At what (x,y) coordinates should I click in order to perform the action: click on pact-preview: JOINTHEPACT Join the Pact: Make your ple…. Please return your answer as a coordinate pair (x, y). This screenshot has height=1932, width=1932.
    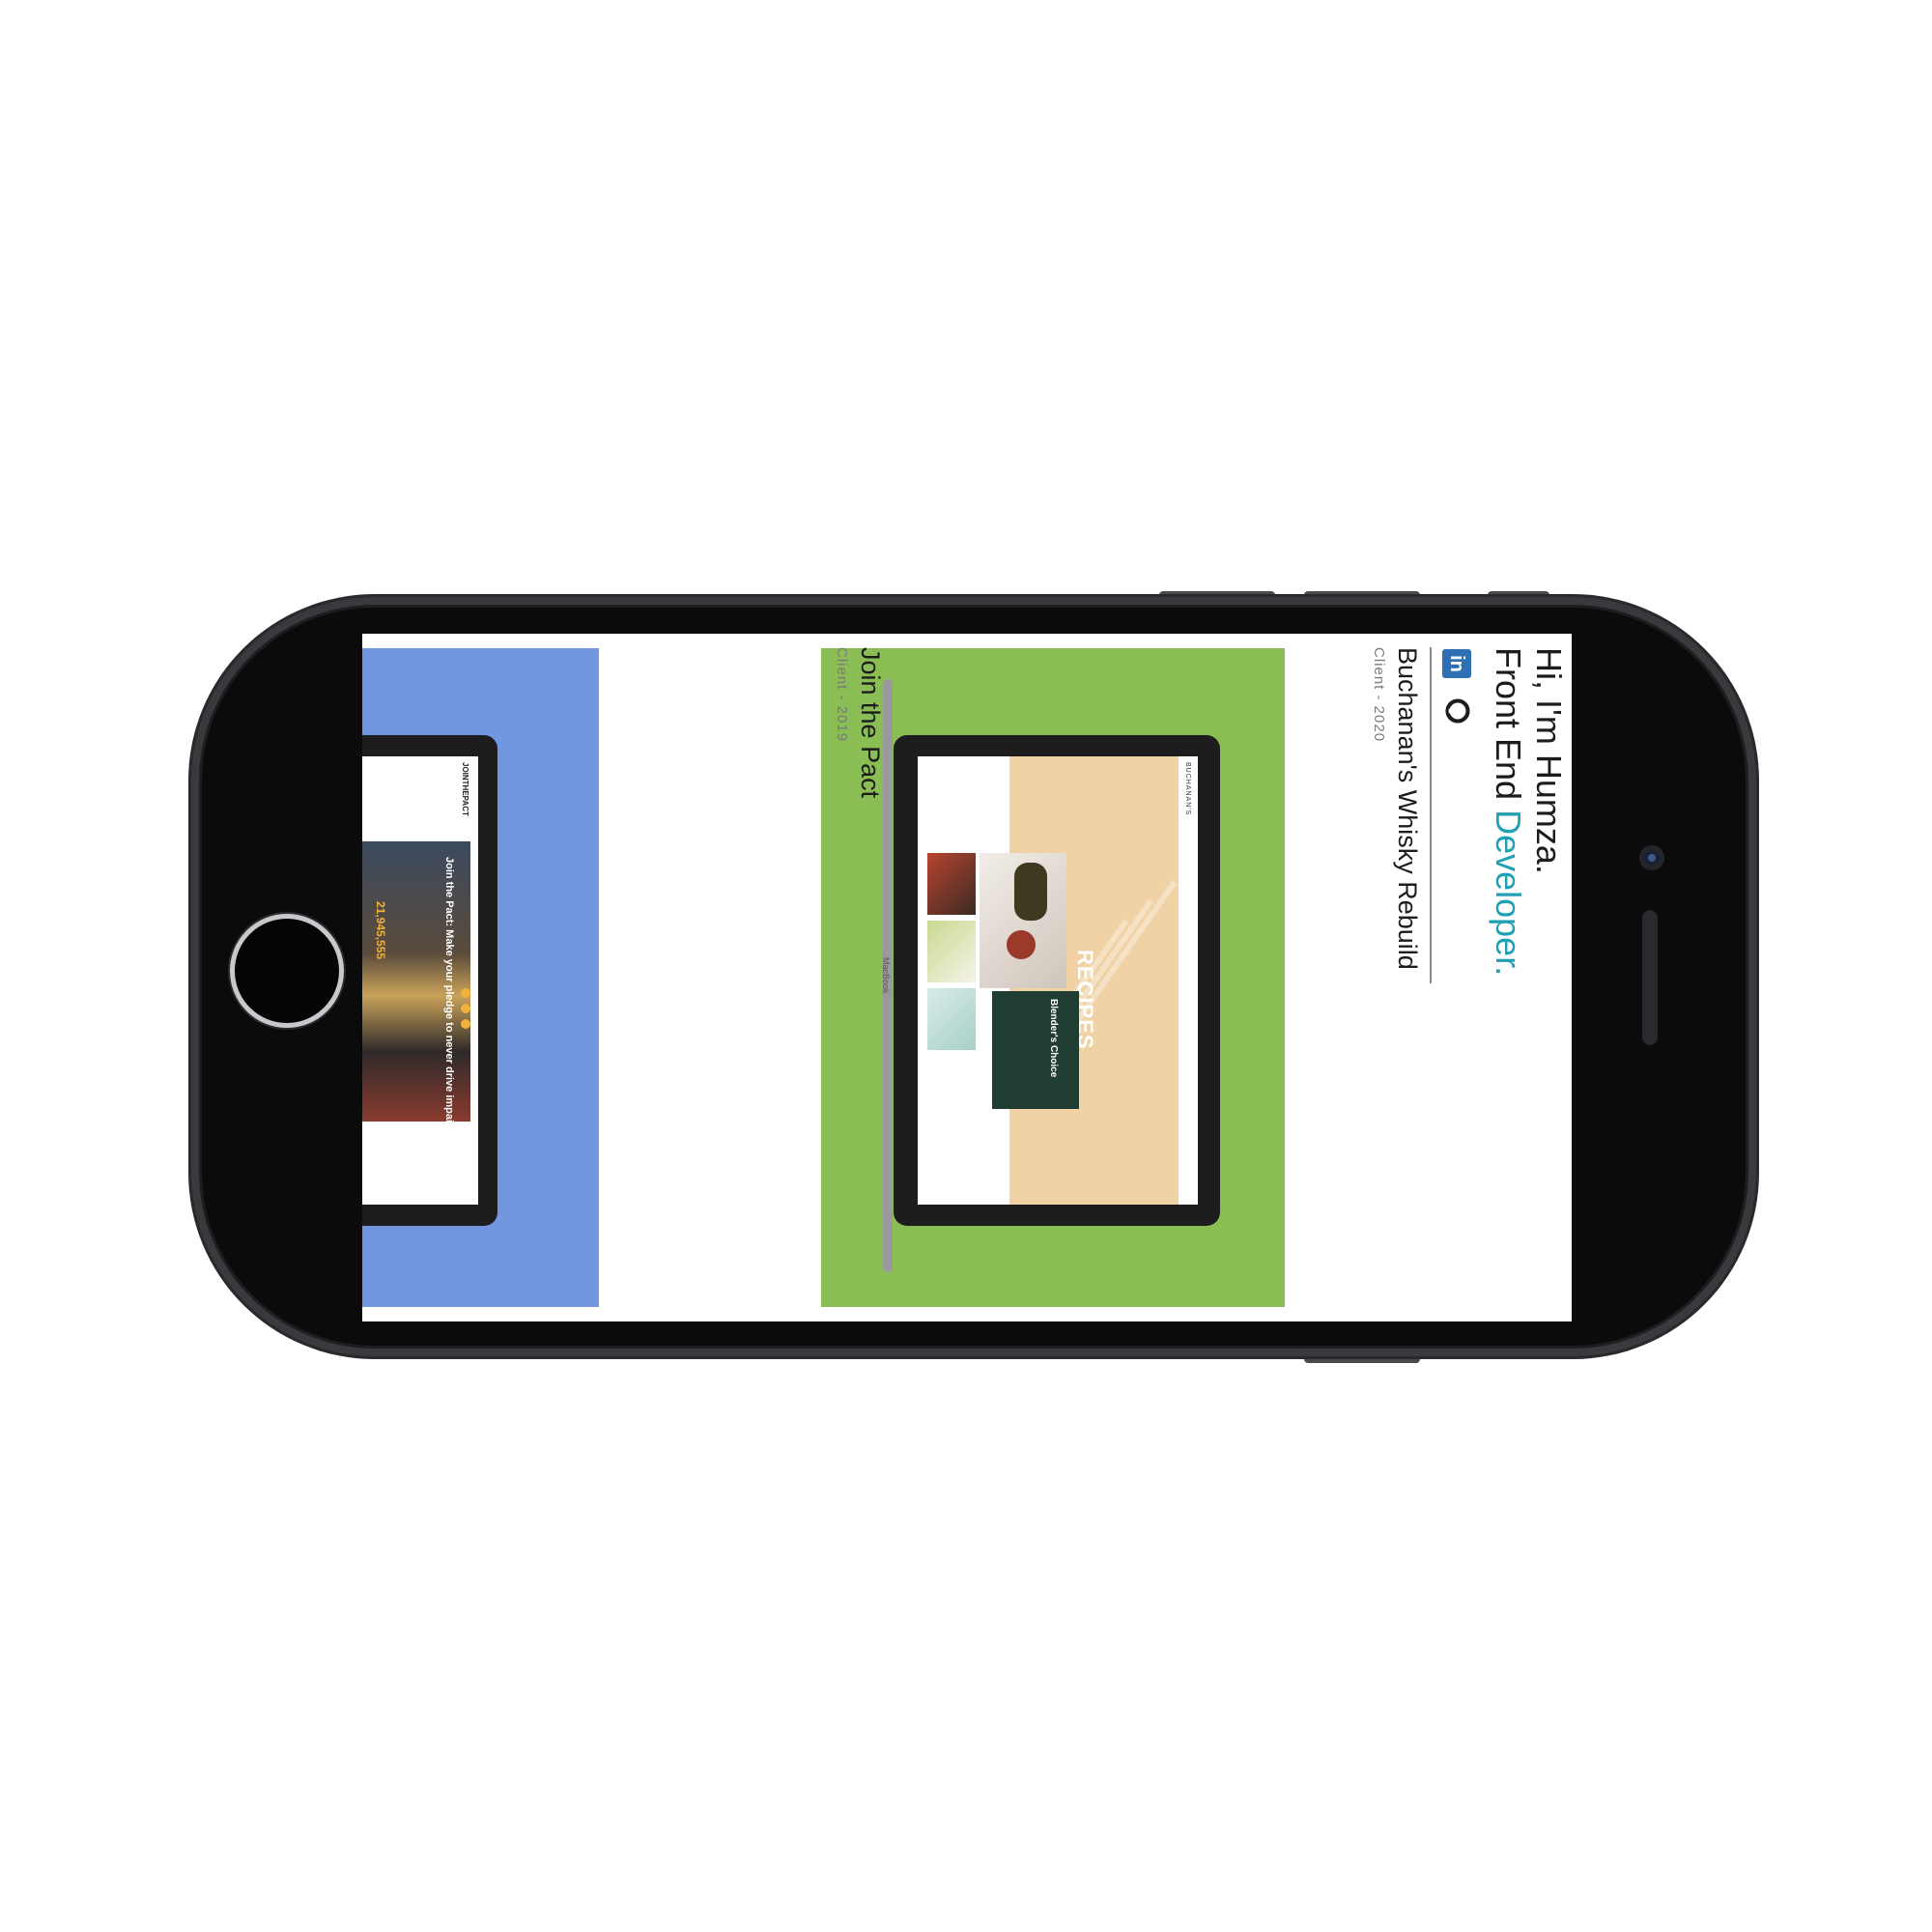
    Looking at the image, I should click on (420, 980).